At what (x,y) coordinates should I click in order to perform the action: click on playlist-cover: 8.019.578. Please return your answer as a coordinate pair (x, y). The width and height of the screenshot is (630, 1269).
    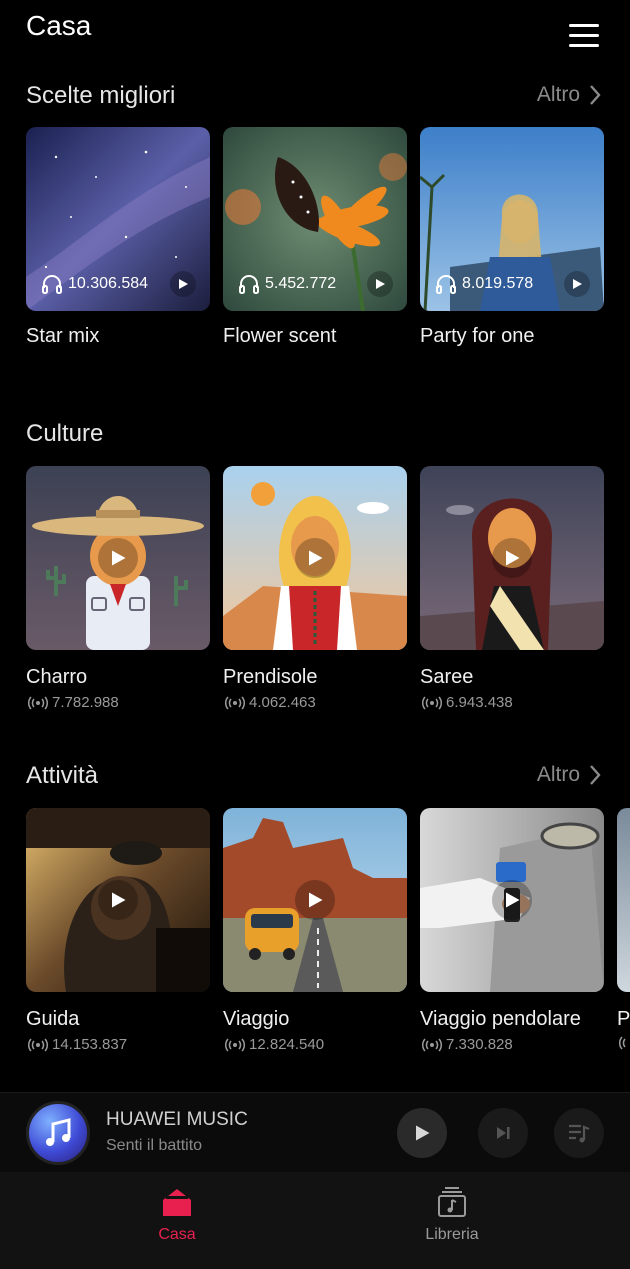
    Looking at the image, I should click on (512, 219).